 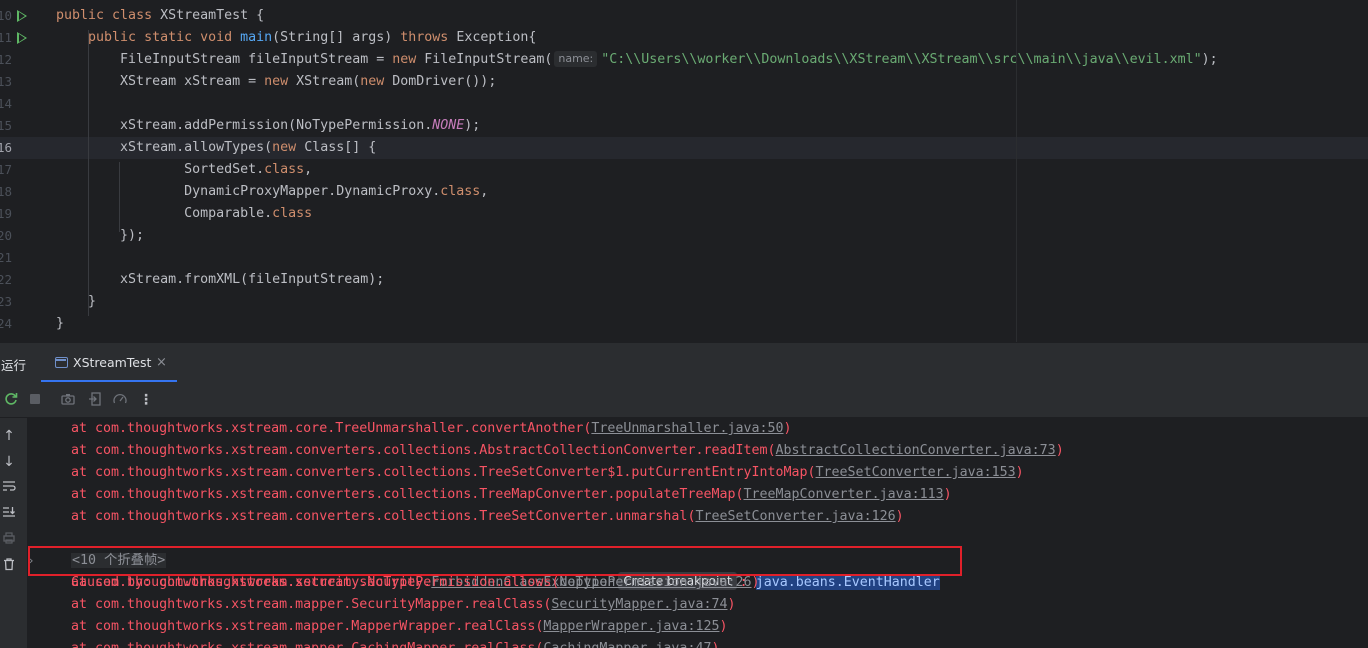 I want to click on code-token: FileInputStream(, so click(x=488, y=59).